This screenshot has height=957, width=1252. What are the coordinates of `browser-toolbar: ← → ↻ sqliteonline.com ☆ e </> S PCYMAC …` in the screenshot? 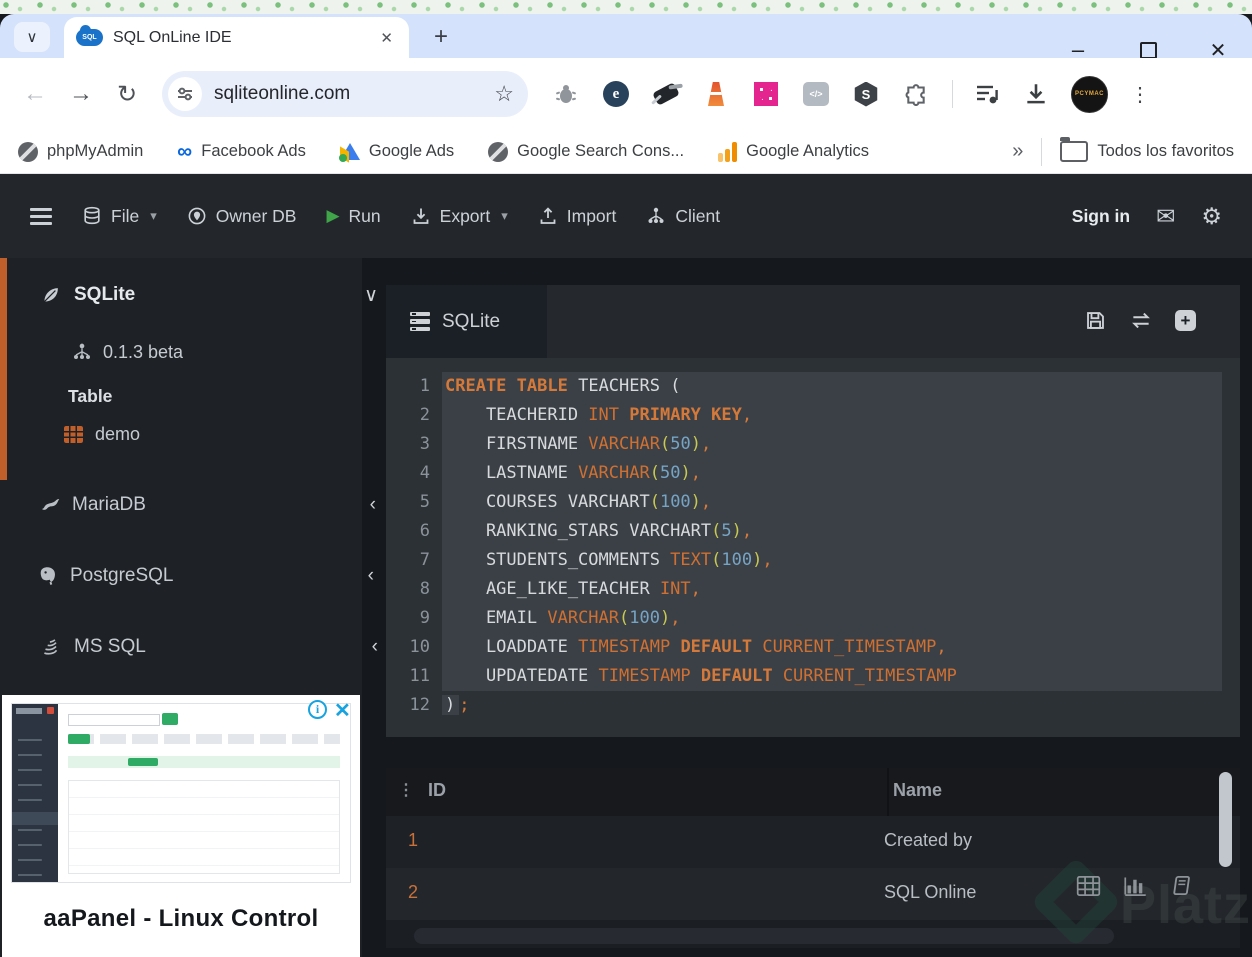 It's located at (626, 94).